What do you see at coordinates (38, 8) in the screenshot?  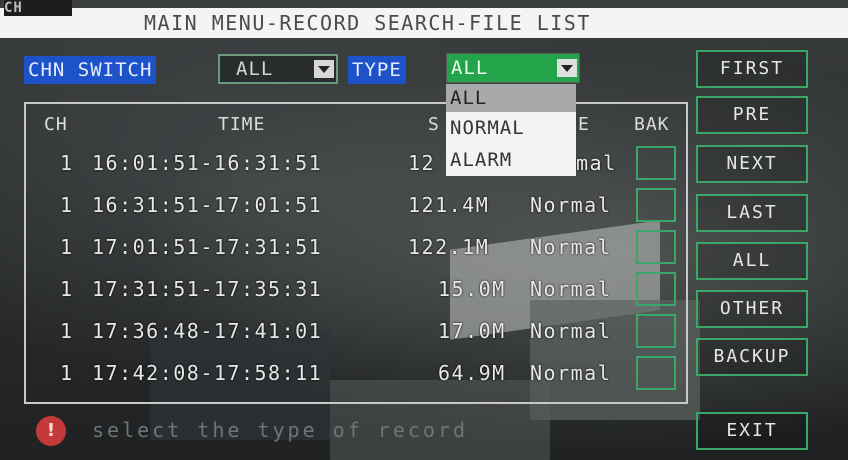 I see `brand-logo: CH` at bounding box center [38, 8].